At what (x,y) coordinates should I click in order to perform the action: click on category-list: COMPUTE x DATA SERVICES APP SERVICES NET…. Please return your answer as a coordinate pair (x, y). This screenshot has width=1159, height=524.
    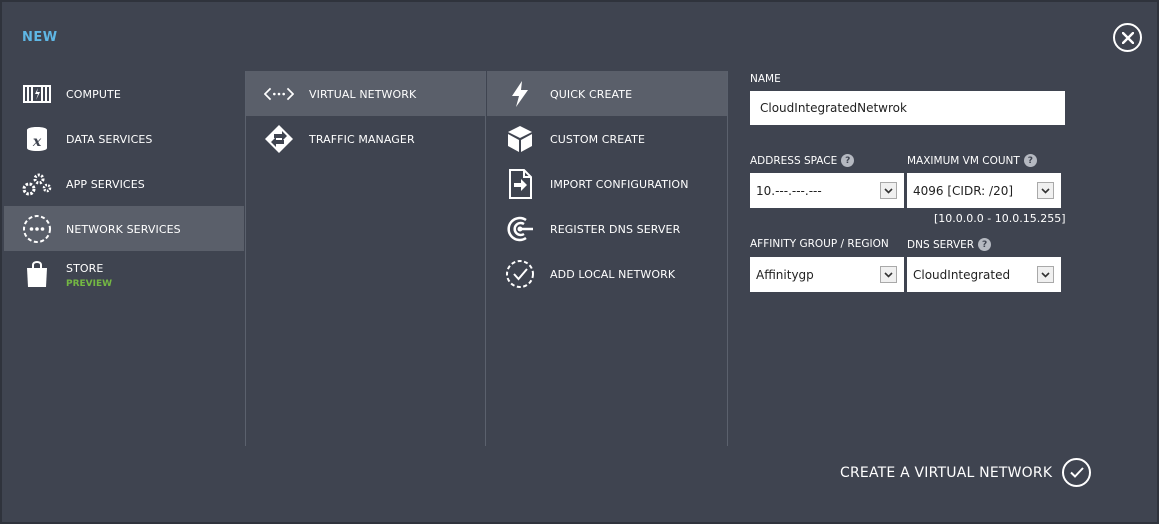
    Looking at the image, I should click on (124, 258).